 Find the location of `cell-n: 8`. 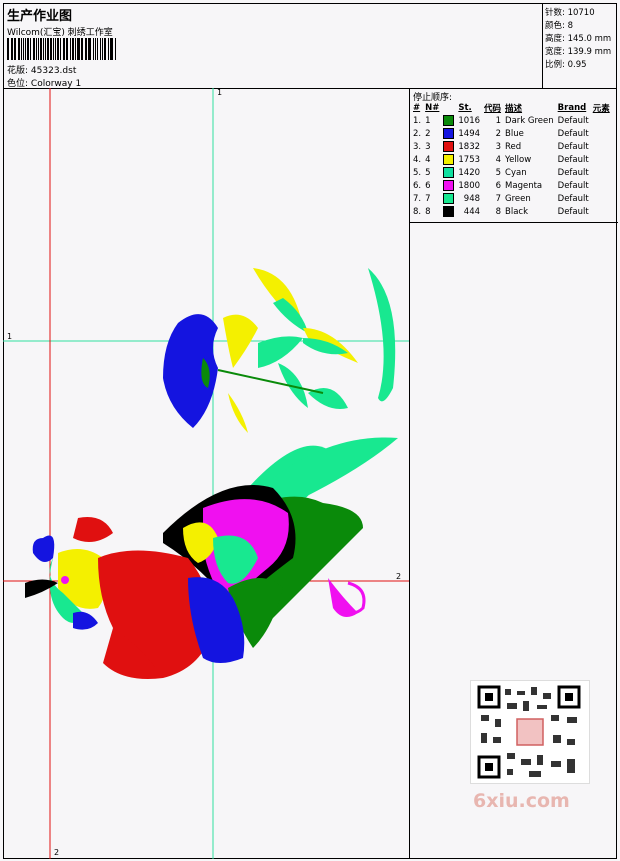

cell-n: 8 is located at coordinates (428, 211).